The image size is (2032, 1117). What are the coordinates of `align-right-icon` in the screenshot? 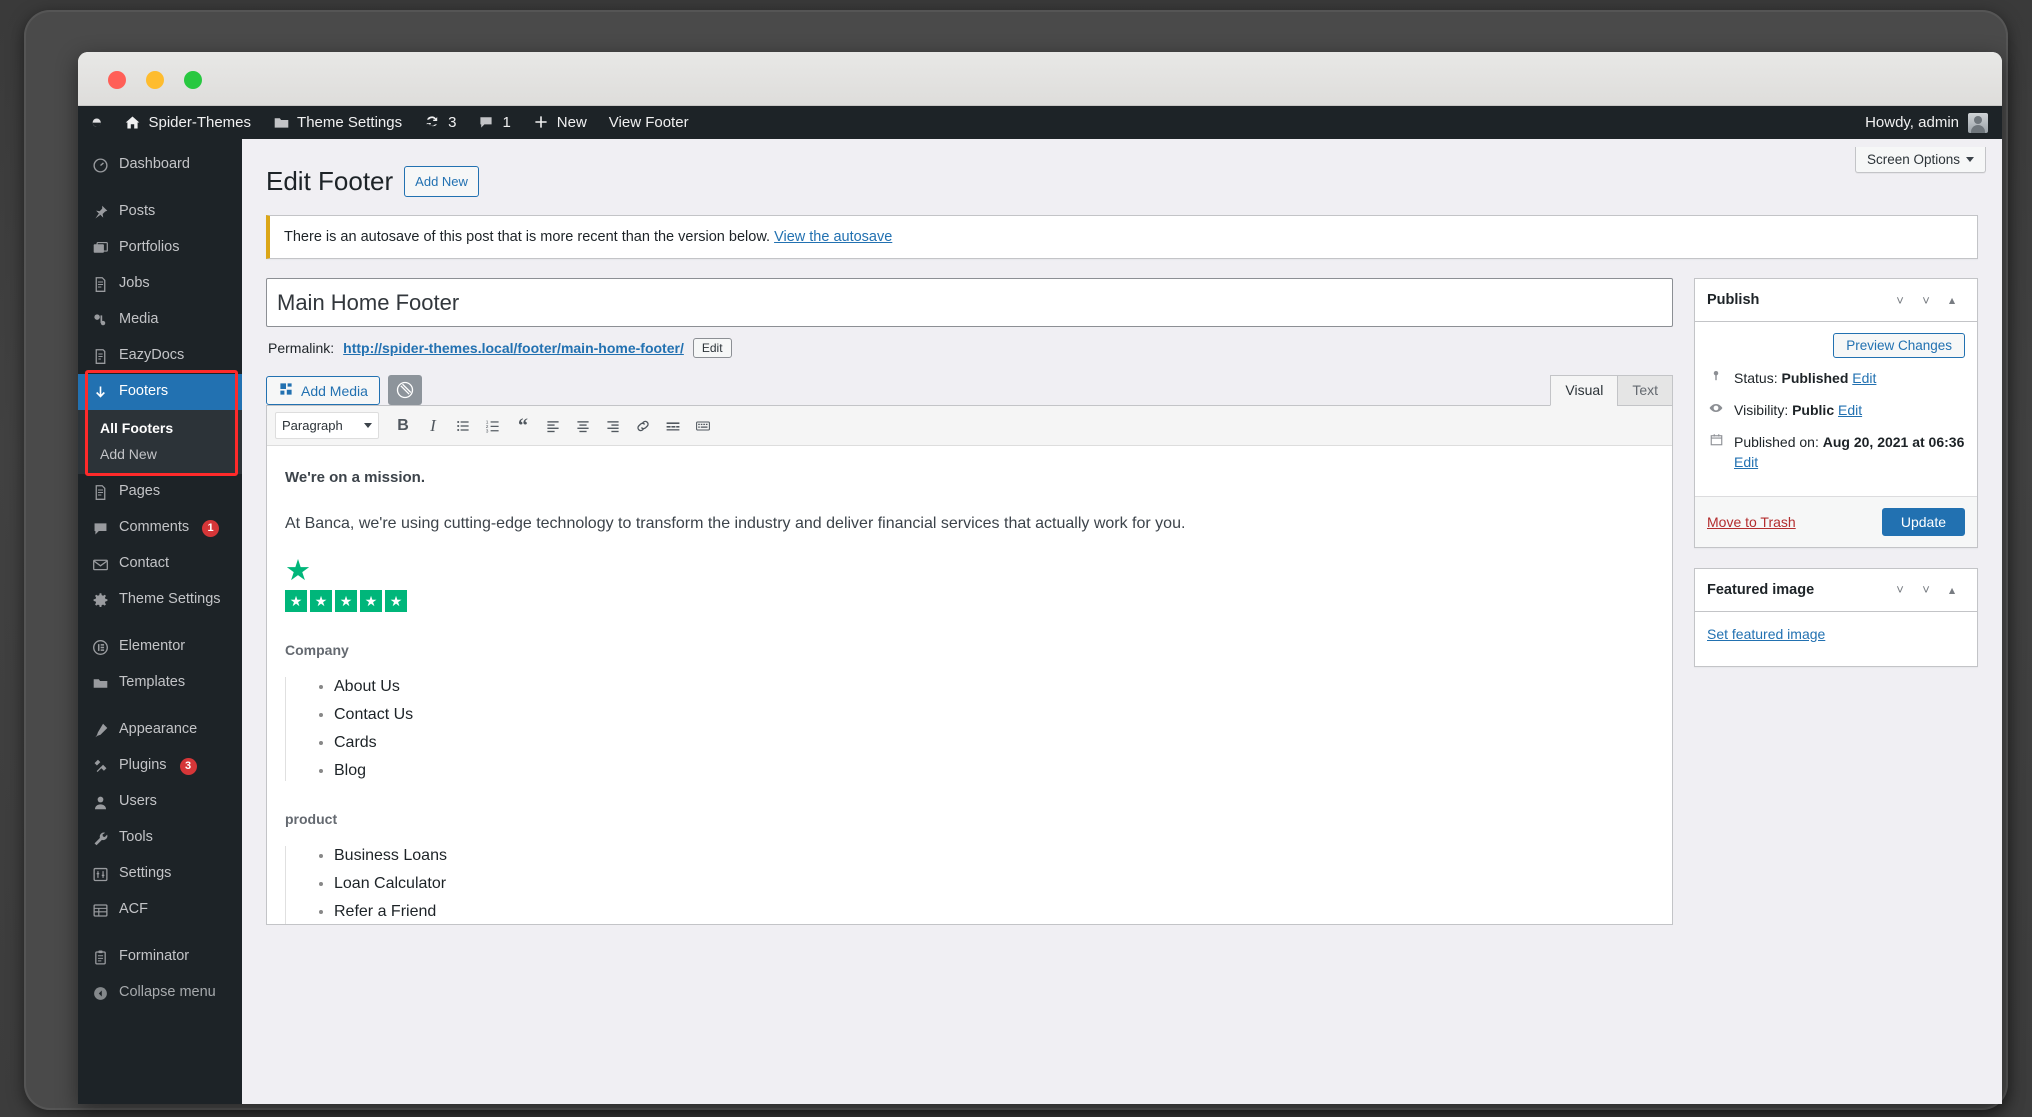 It's located at (613, 425).